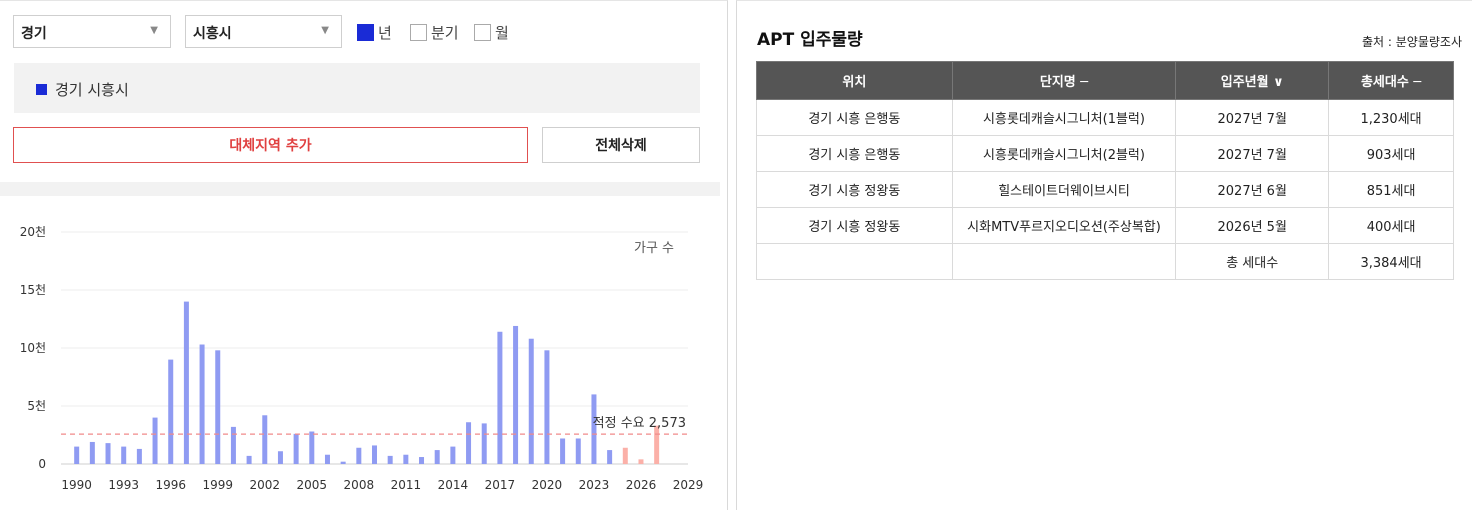 This screenshot has width=1472, height=510. I want to click on header-move-in: 입주년월 ∨, so click(1252, 80).